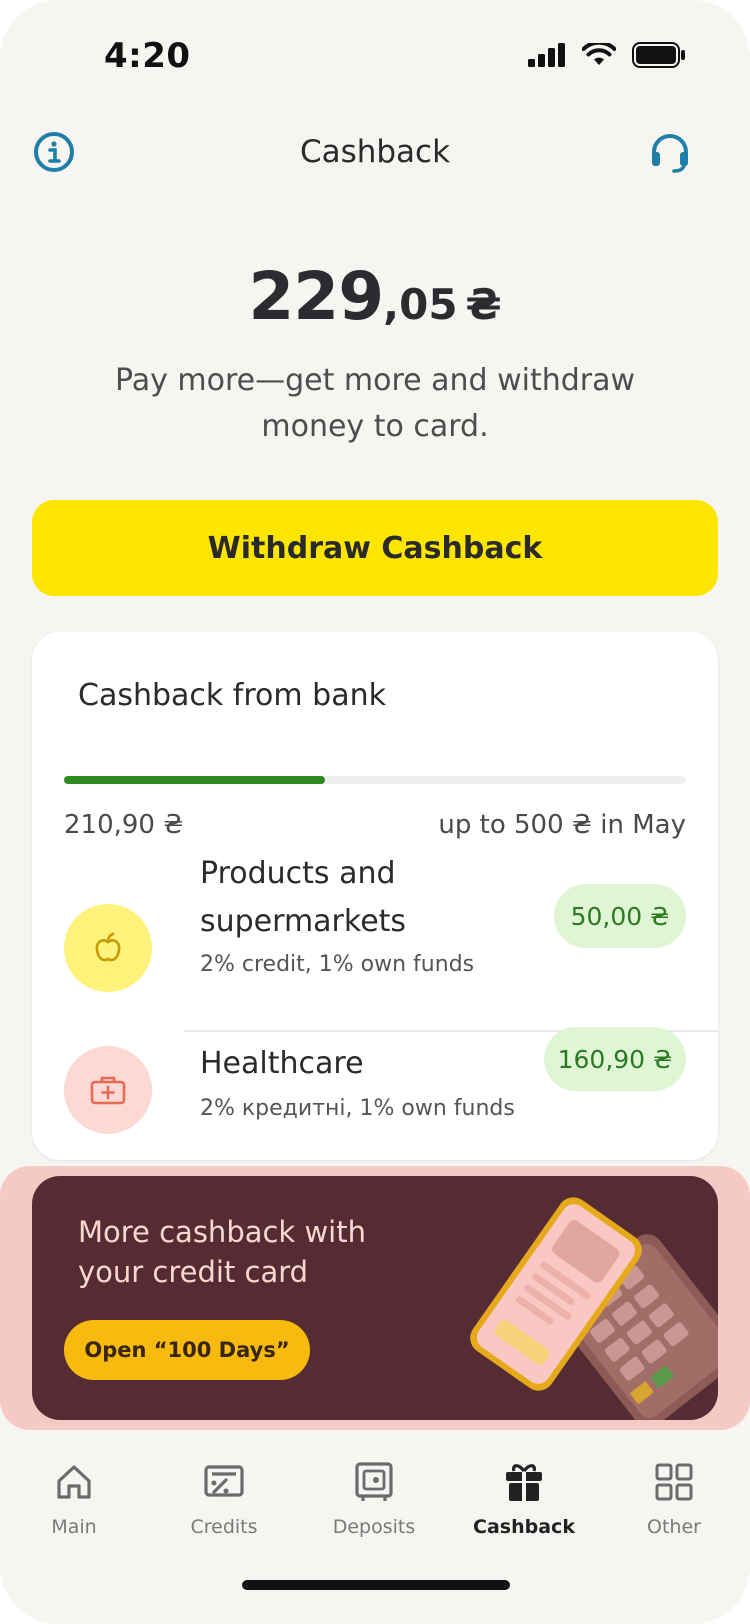 This screenshot has height=1624, width=750. Describe the element at coordinates (546, 55) in the screenshot. I see `signal-icon` at that location.